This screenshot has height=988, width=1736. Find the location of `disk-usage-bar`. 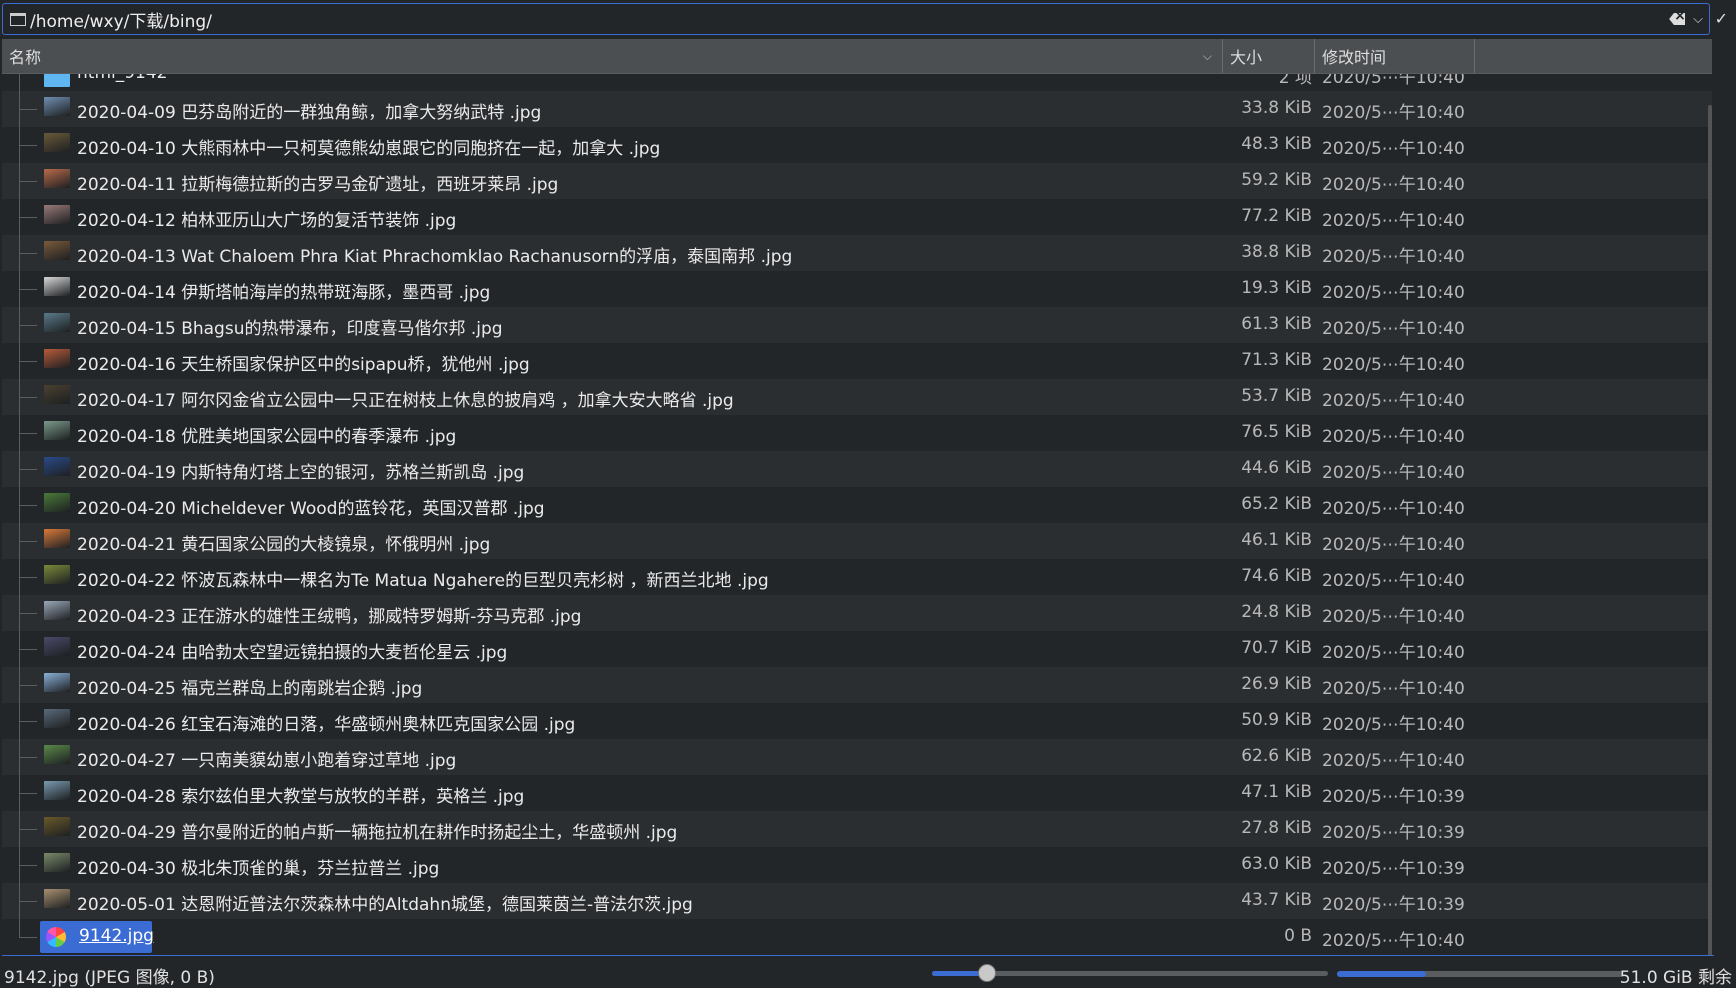

disk-usage-bar is located at coordinates (1480, 974).